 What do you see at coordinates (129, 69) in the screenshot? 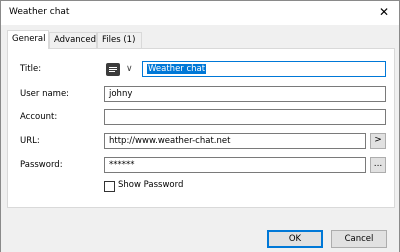
I see `chevron-down-icon: ∨` at bounding box center [129, 69].